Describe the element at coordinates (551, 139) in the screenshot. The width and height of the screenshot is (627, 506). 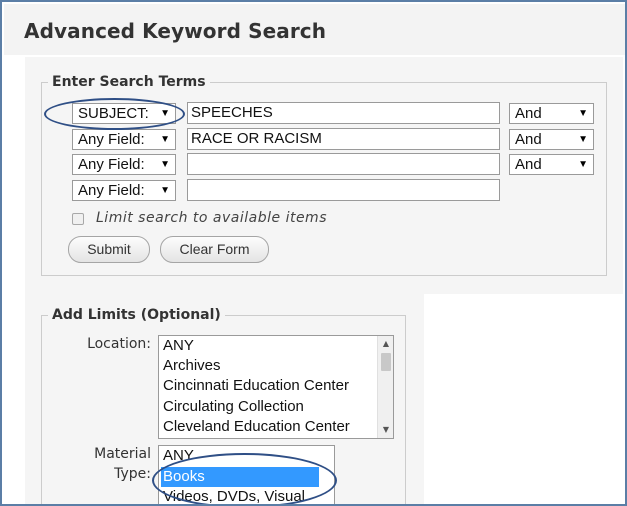
I see `operator-select-2: And ▼` at that location.